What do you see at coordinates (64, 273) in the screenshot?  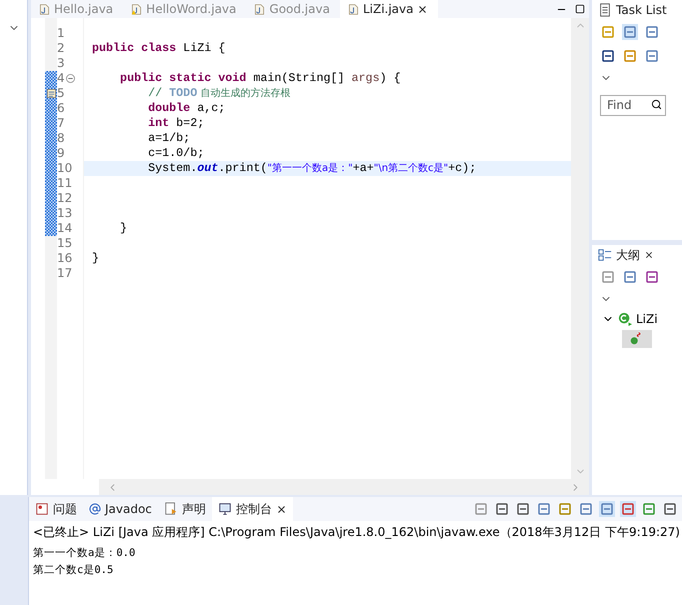 I see `line-number: 17` at bounding box center [64, 273].